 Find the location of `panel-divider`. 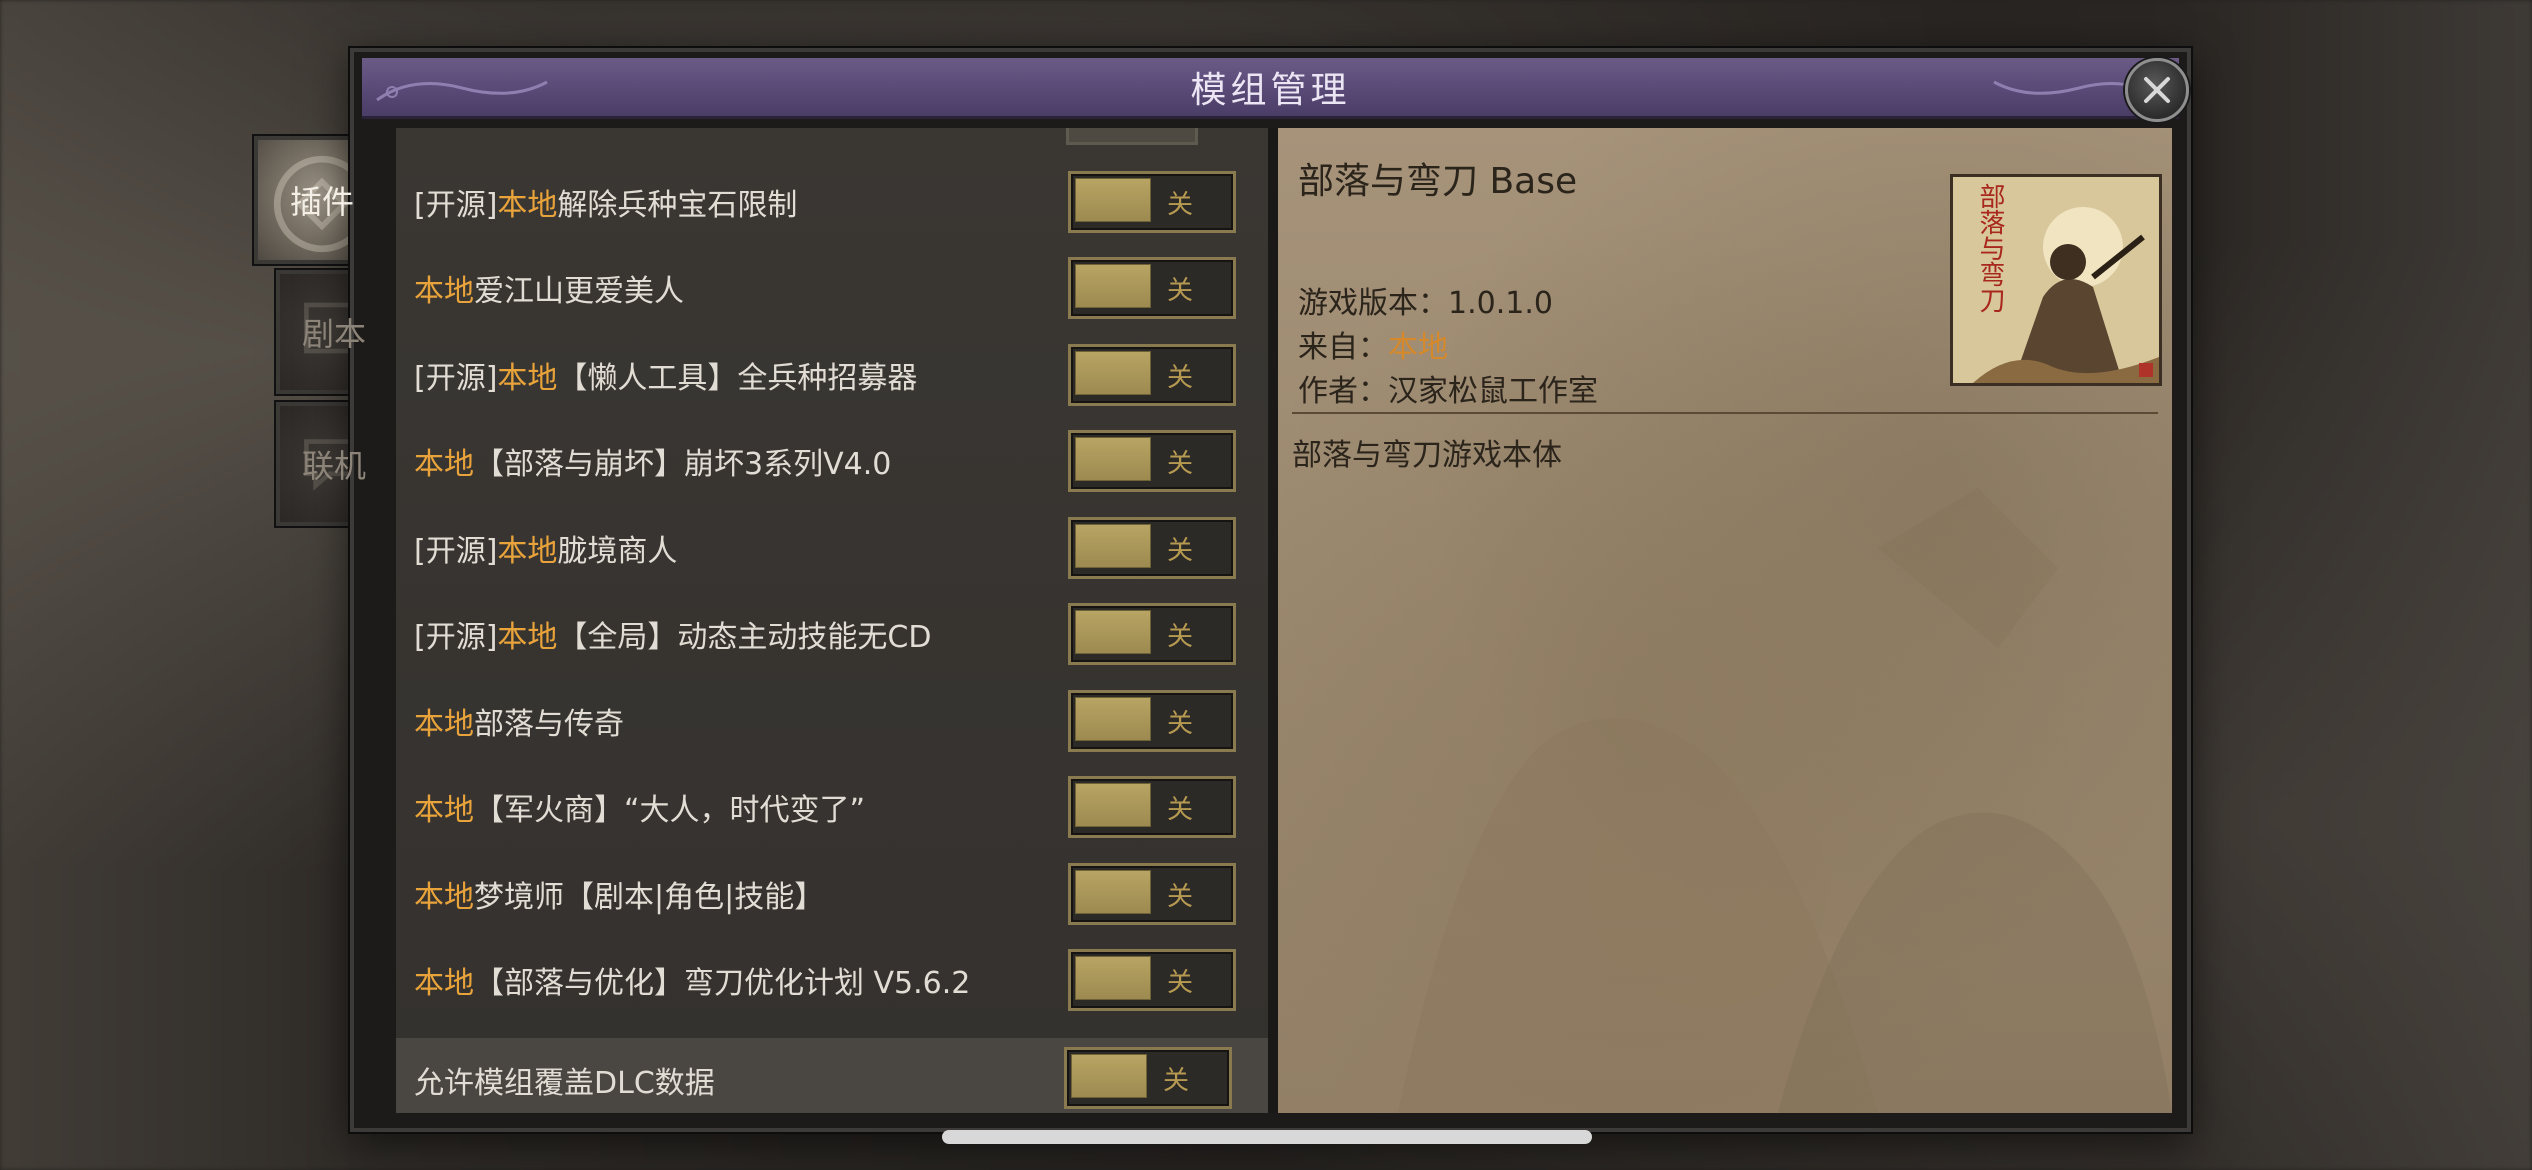

panel-divider is located at coordinates (1273, 620).